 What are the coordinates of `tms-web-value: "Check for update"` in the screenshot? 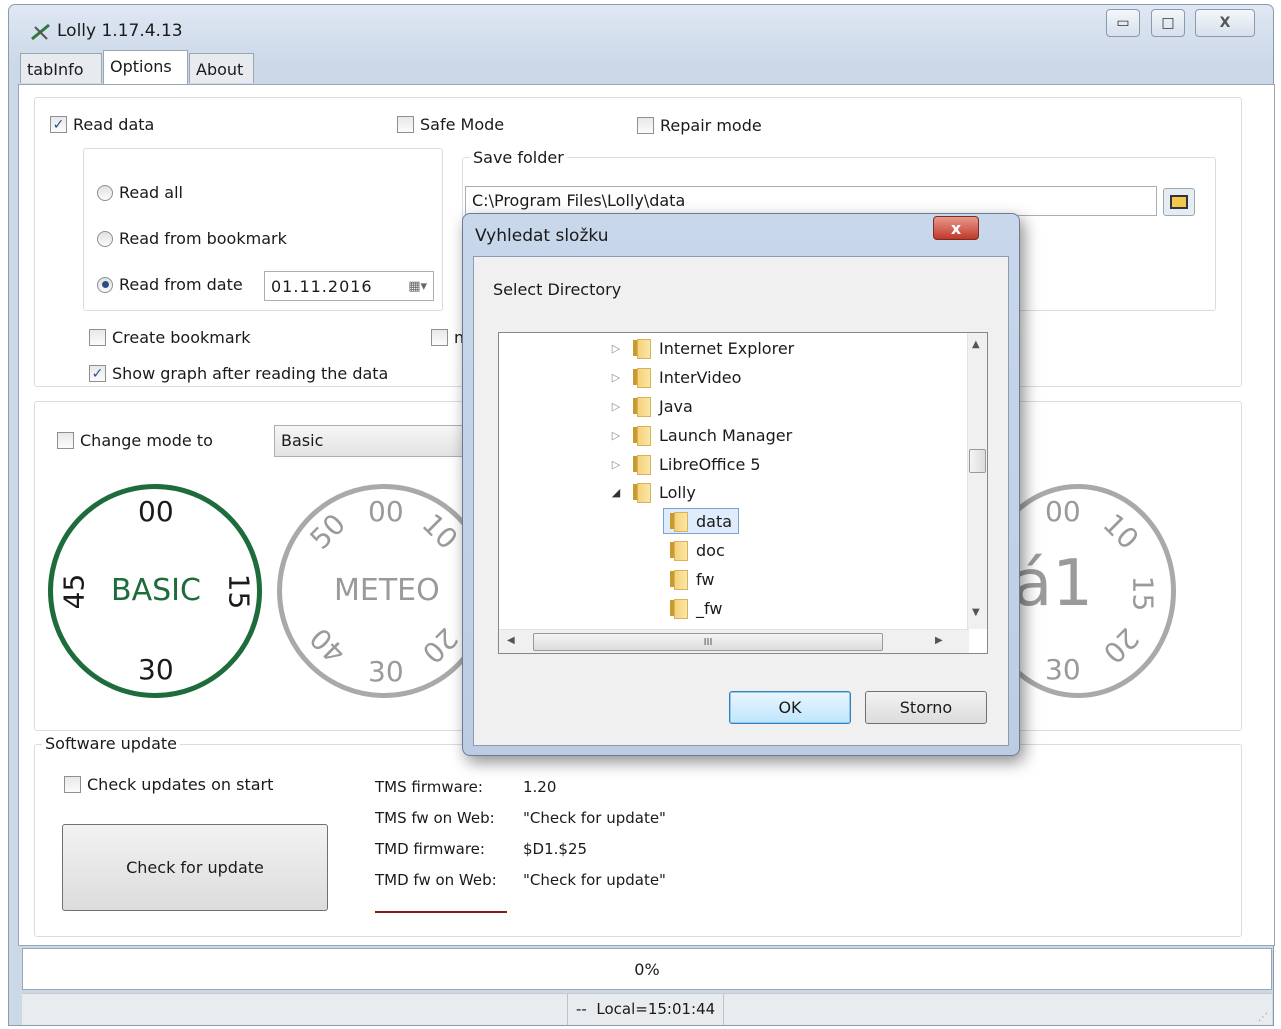 It's located at (594, 818).